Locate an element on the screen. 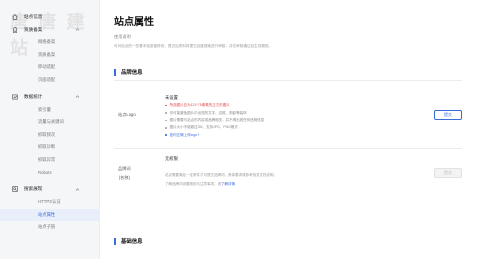 Image resolution: width=480 pixels, height=259 pixels. brand-word-label: 品牌词 (名称) is located at coordinates (124, 173).